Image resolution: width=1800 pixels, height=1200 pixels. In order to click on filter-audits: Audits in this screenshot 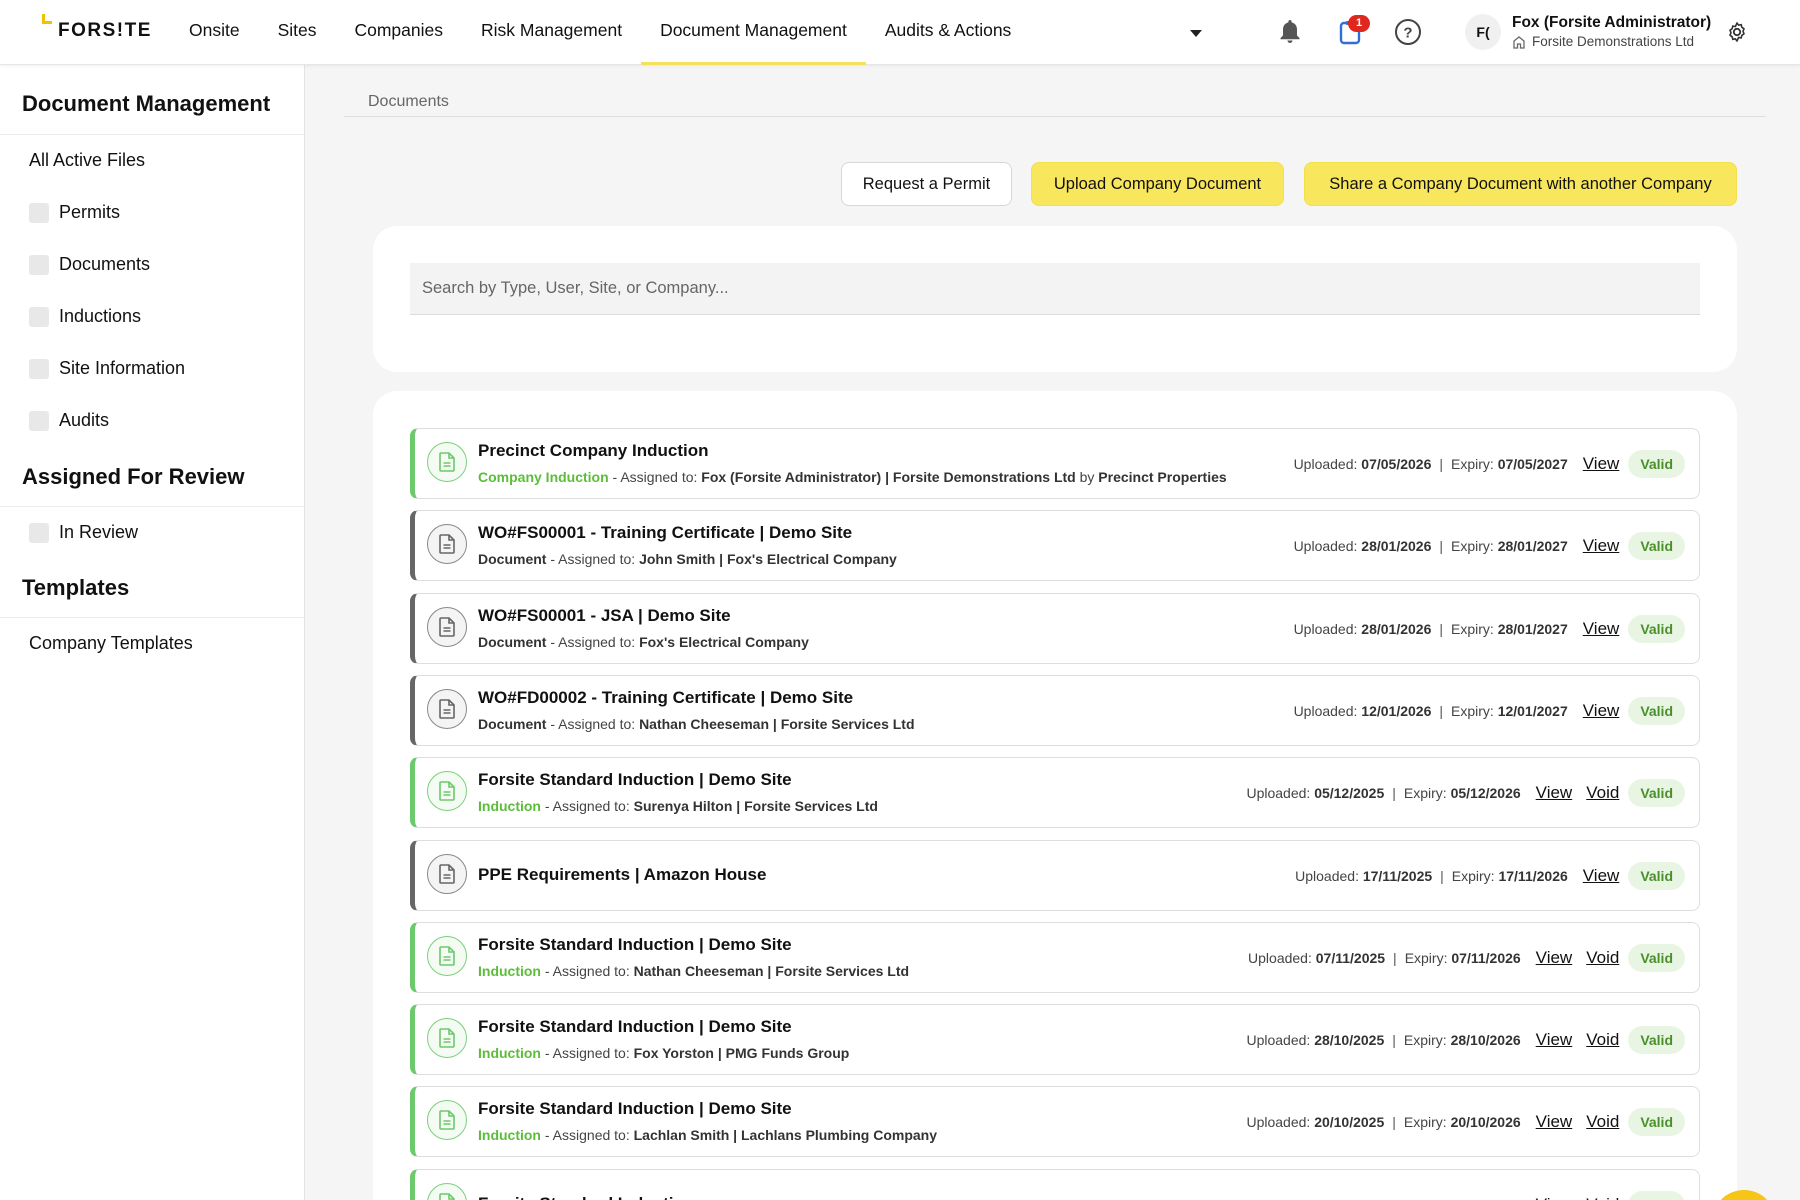, I will do `click(69, 420)`.